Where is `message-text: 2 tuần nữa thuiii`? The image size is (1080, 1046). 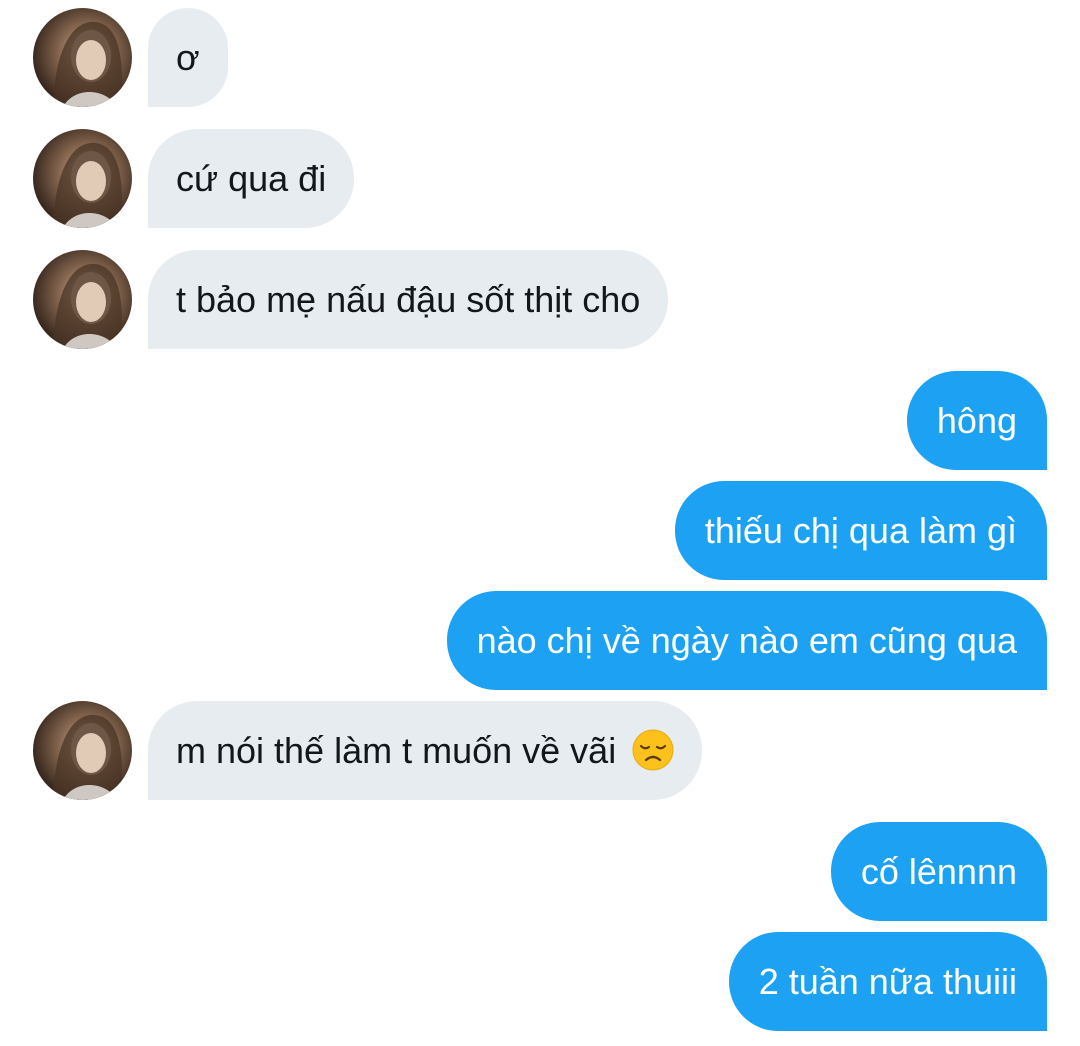 message-text: 2 tuần nữa thuiii is located at coordinates (887, 981).